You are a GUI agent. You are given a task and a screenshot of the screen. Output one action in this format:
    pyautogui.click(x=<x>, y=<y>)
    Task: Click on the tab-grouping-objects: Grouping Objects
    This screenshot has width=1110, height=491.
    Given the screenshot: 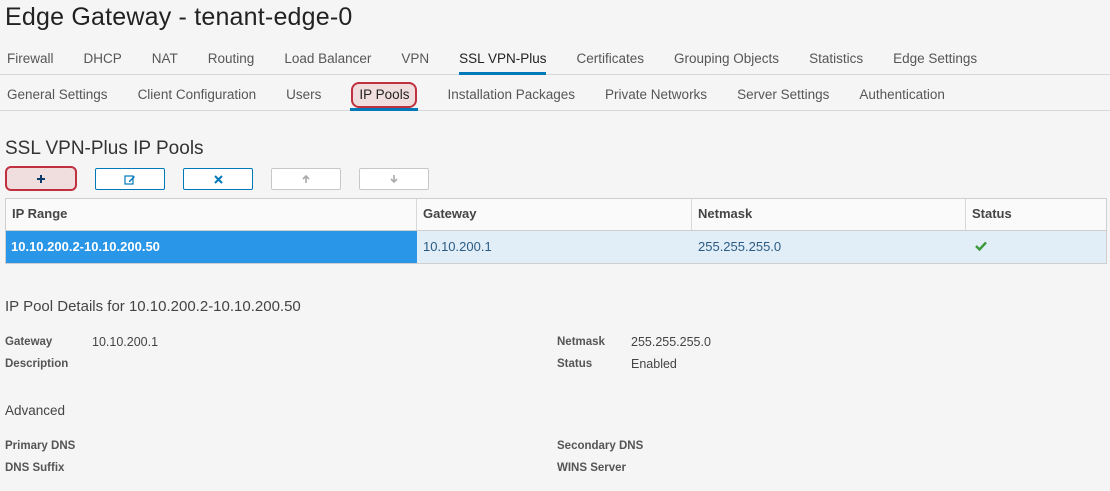 What is the action you would take?
    pyautogui.click(x=726, y=59)
    